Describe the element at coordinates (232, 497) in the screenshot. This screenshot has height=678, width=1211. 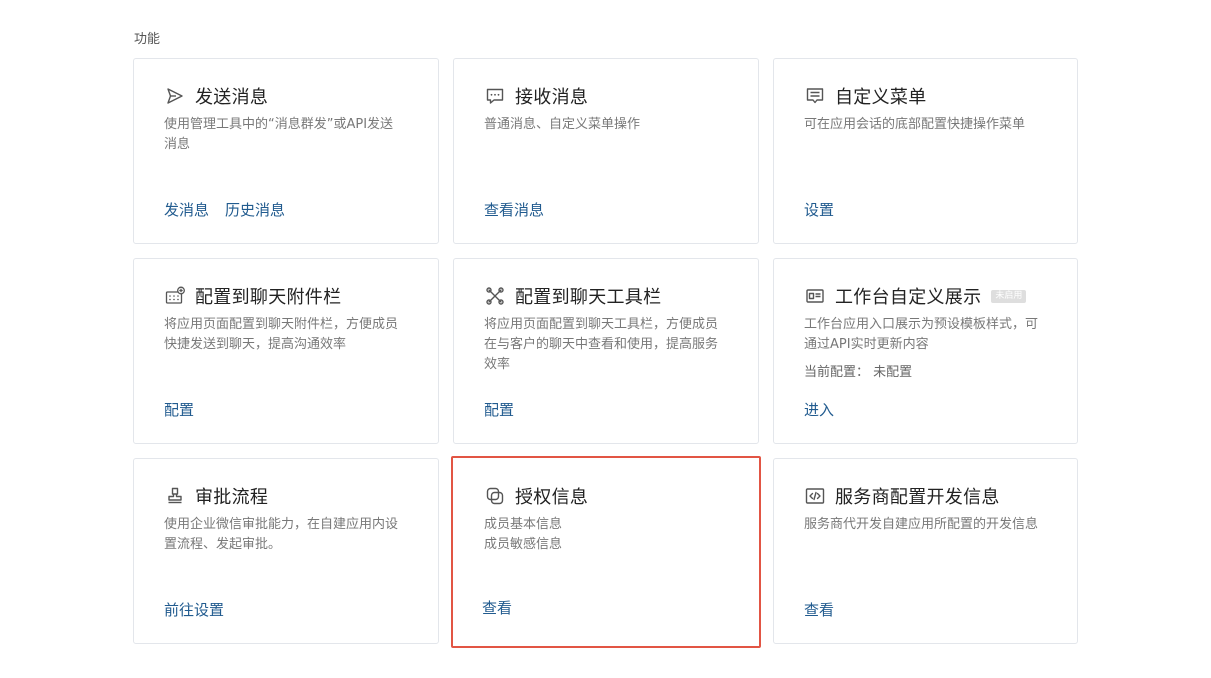
I see `card-title: 审批流程` at that location.